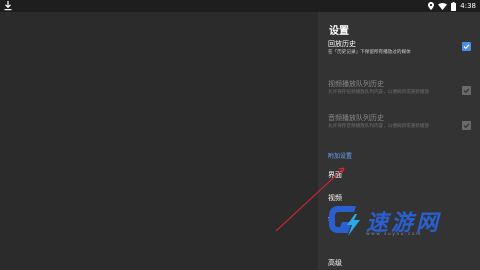  I want to click on menu-item-interface: 界面, so click(335, 175).